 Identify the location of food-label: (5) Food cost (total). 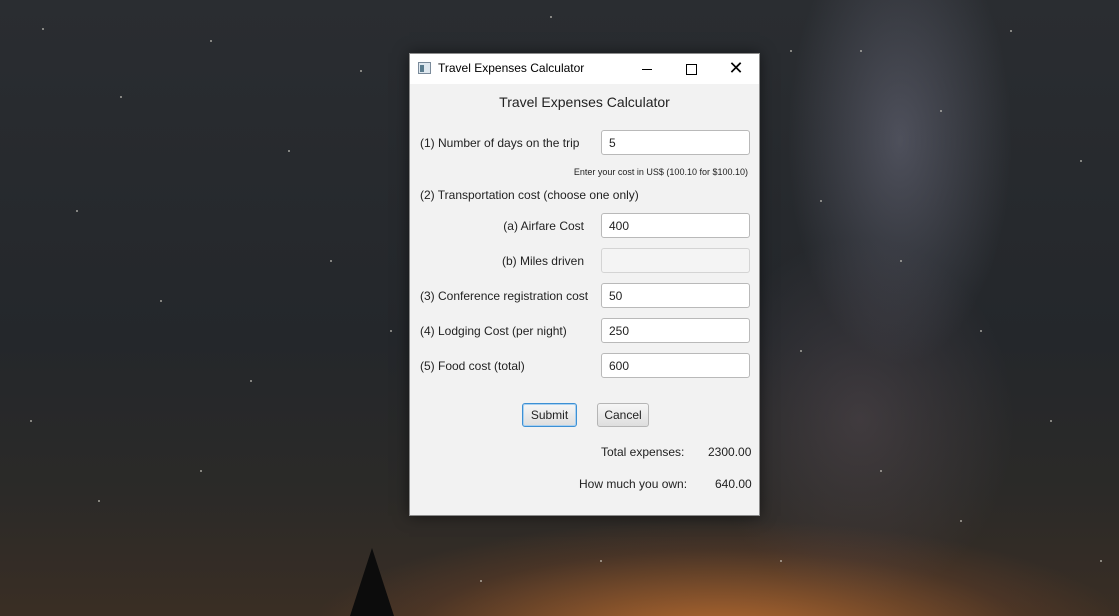
(472, 366).